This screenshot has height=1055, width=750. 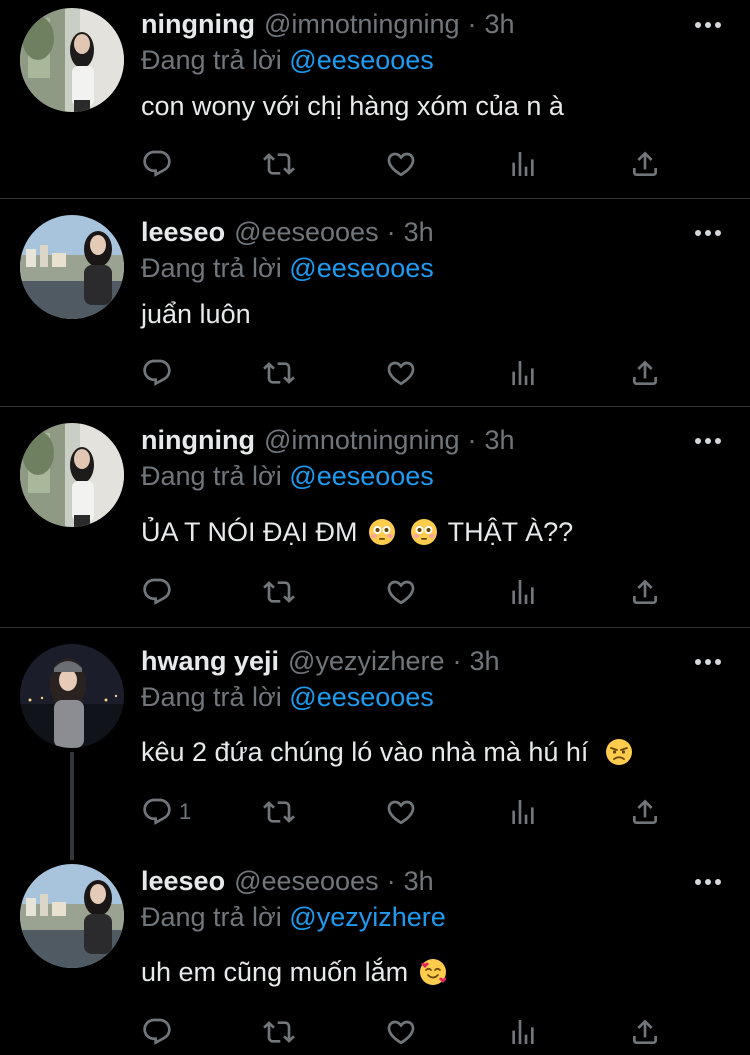 I want to click on reply-count: 1, so click(x=185, y=811).